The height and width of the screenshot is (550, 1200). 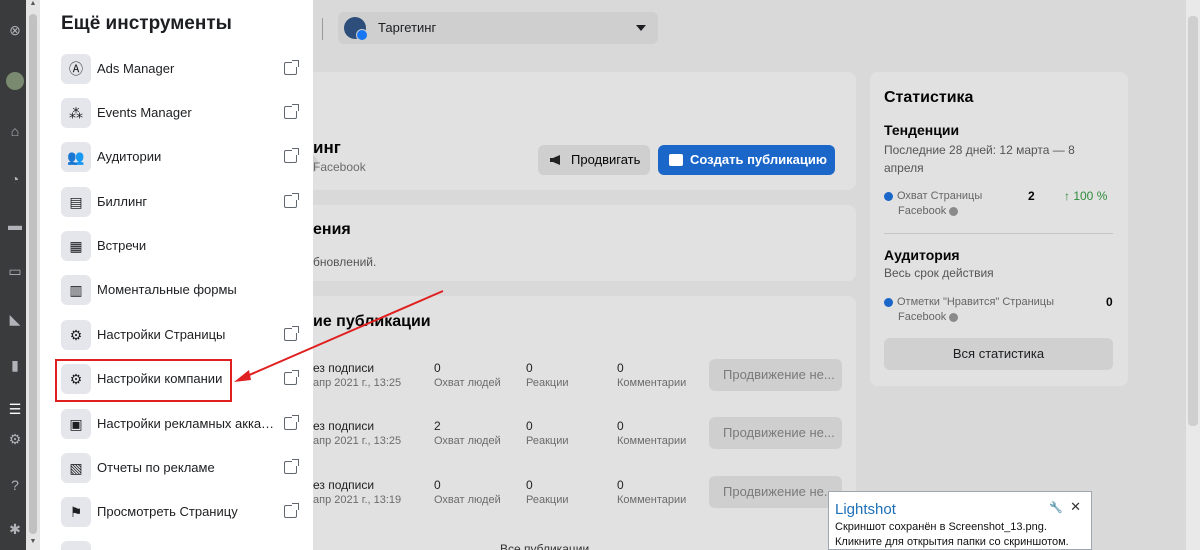 I want to click on bug-icon: ✱, so click(x=15, y=529).